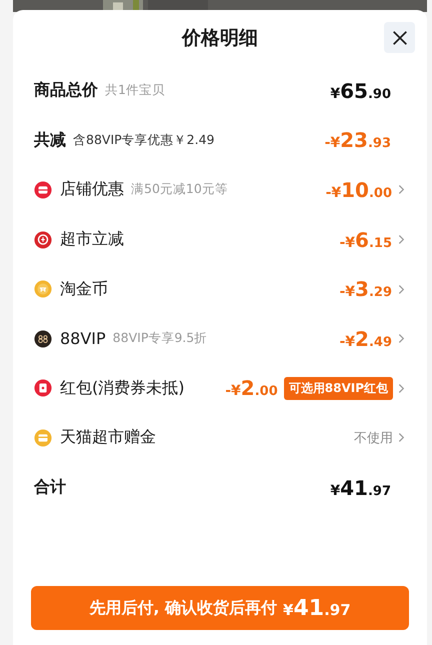  Describe the element at coordinates (179, 189) in the screenshot. I see `row-note: 满50元减10元等` at that location.